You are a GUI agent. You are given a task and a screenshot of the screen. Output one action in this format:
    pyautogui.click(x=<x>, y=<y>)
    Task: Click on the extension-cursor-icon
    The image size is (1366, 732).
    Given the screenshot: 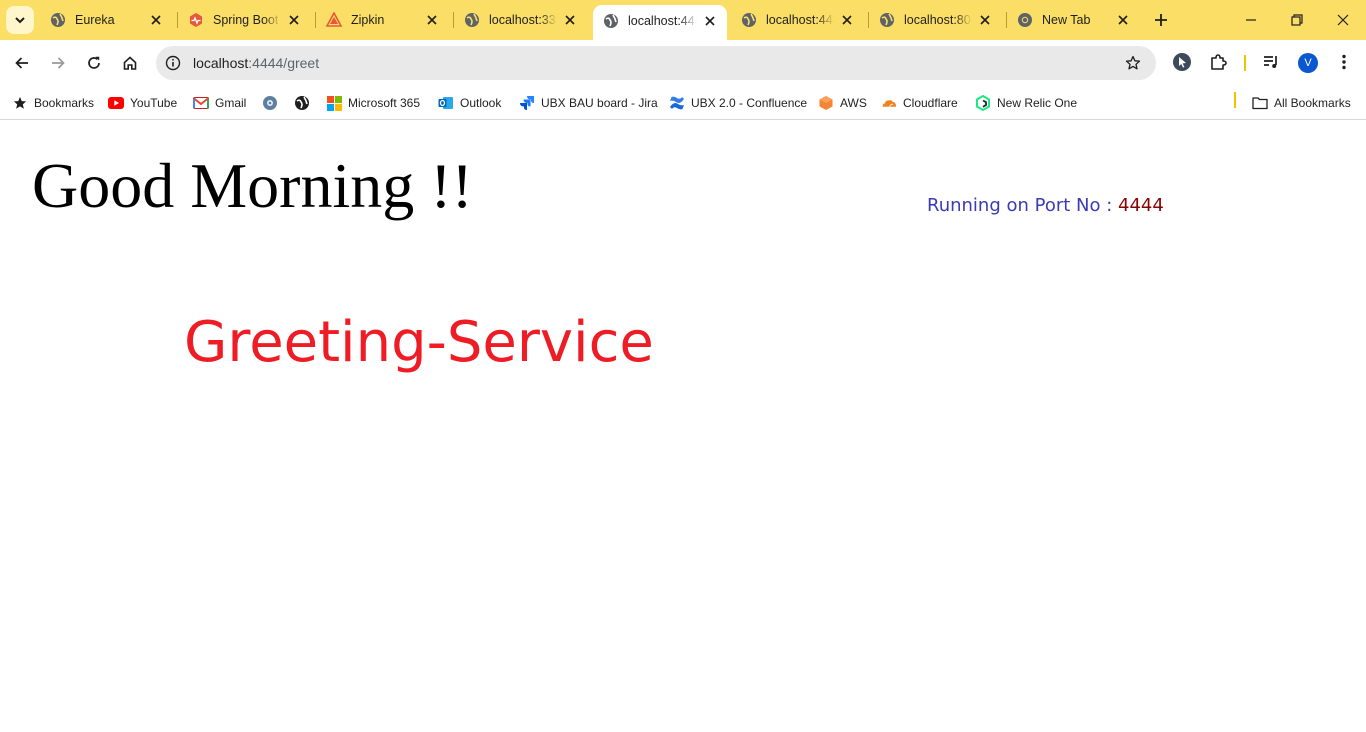 What is the action you would take?
    pyautogui.click(x=1182, y=62)
    